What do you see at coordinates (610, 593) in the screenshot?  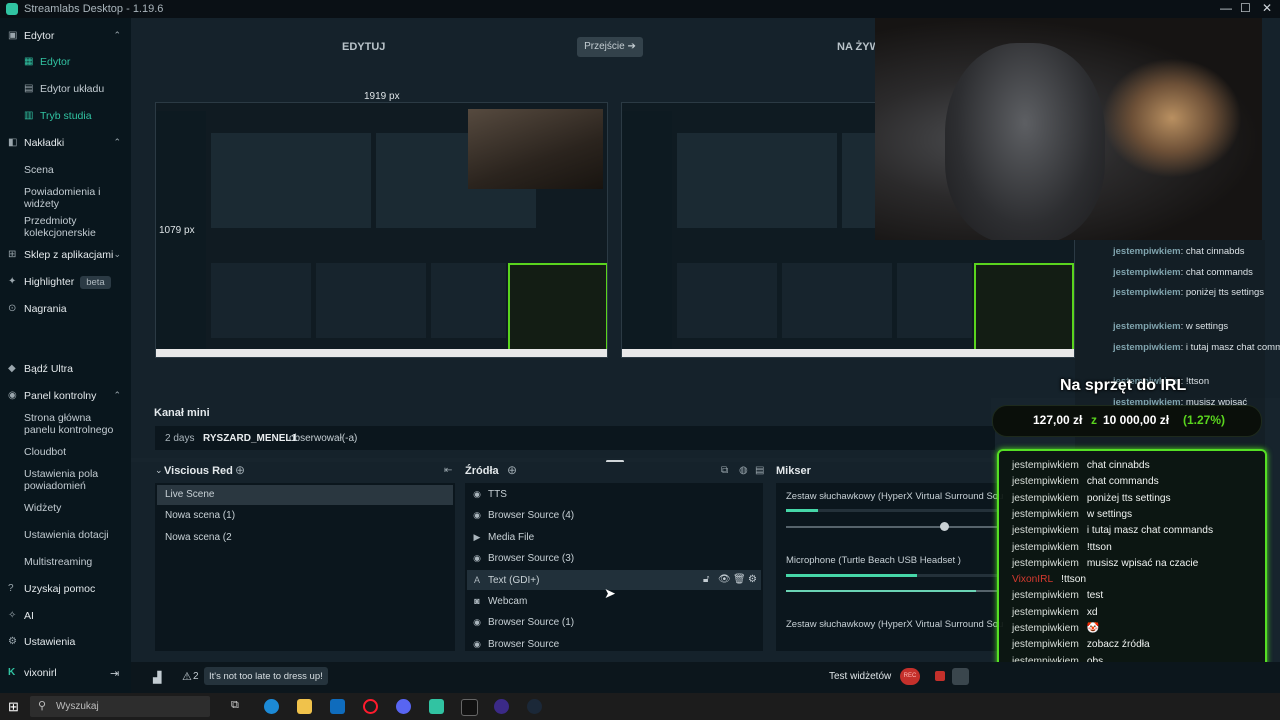 I see `mouse-cursor-icon: ➤` at bounding box center [610, 593].